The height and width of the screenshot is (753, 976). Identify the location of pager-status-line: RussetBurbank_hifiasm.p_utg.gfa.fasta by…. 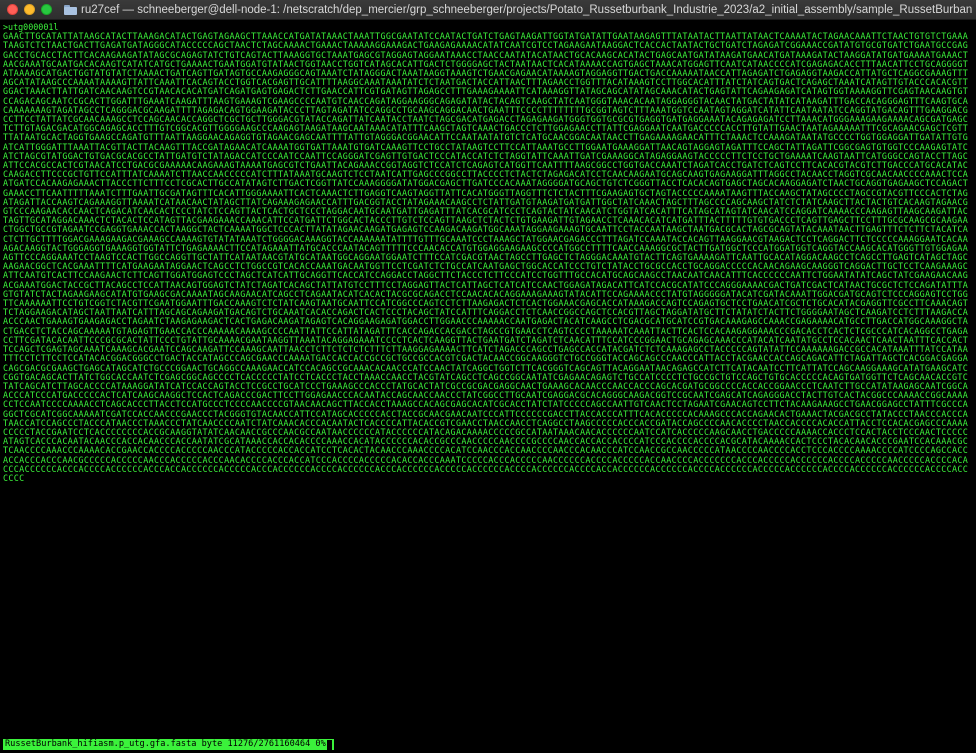
(168, 744).